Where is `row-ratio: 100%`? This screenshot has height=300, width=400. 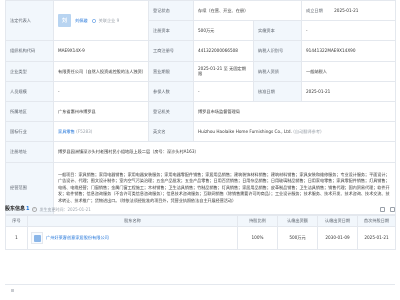 row-ratio: 100% is located at coordinates (257, 238).